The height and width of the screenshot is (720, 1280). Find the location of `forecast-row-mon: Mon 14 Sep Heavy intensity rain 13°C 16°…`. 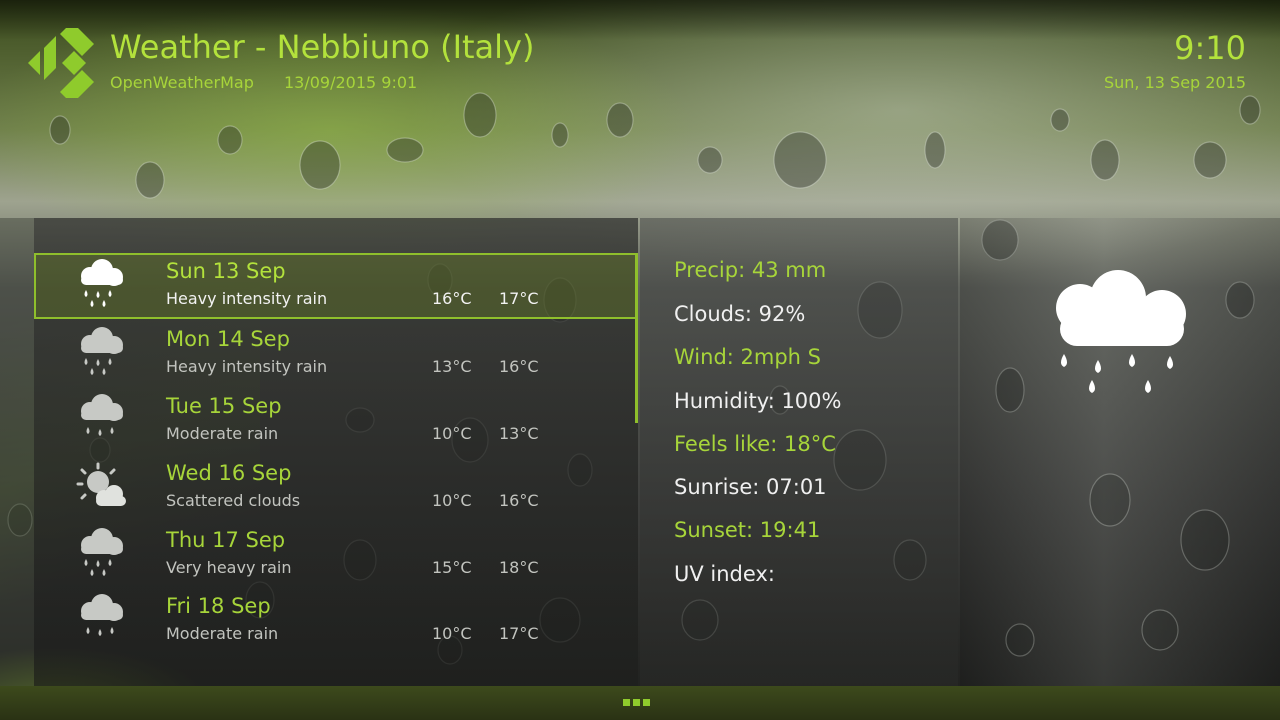

forecast-row-mon: Mon 14 Sep Heavy intensity rain 13°C 16°… is located at coordinates (336, 354).